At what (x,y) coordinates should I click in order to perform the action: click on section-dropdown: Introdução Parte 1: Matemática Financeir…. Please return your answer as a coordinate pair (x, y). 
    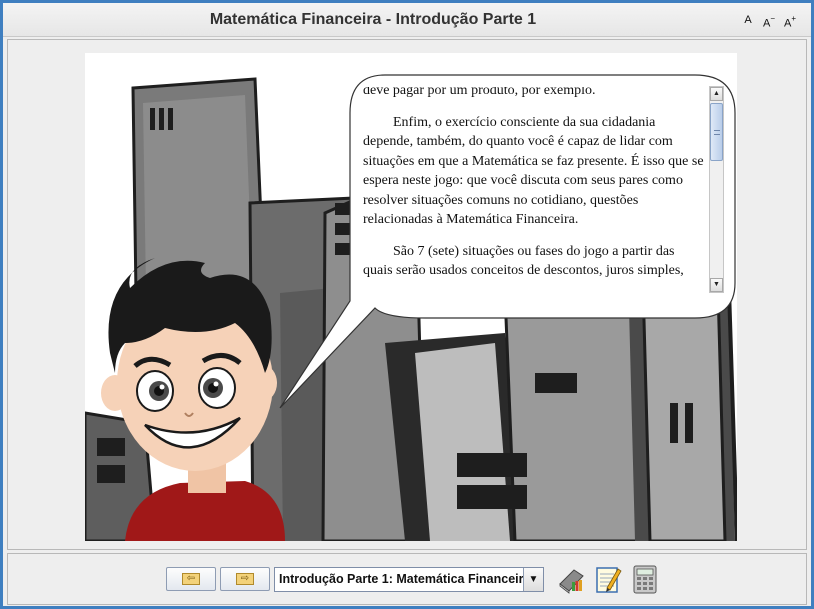
    Looking at the image, I should click on (409, 579).